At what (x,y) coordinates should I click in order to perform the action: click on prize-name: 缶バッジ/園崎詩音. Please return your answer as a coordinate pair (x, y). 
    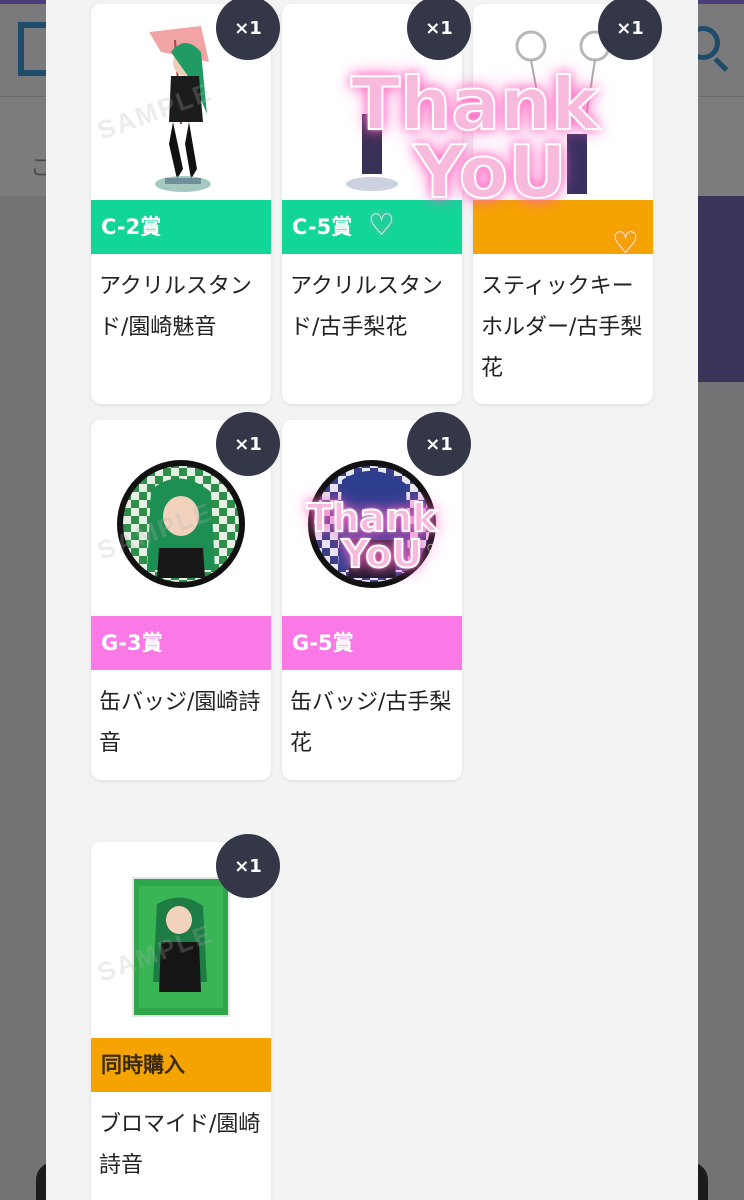
    Looking at the image, I should click on (180, 723).